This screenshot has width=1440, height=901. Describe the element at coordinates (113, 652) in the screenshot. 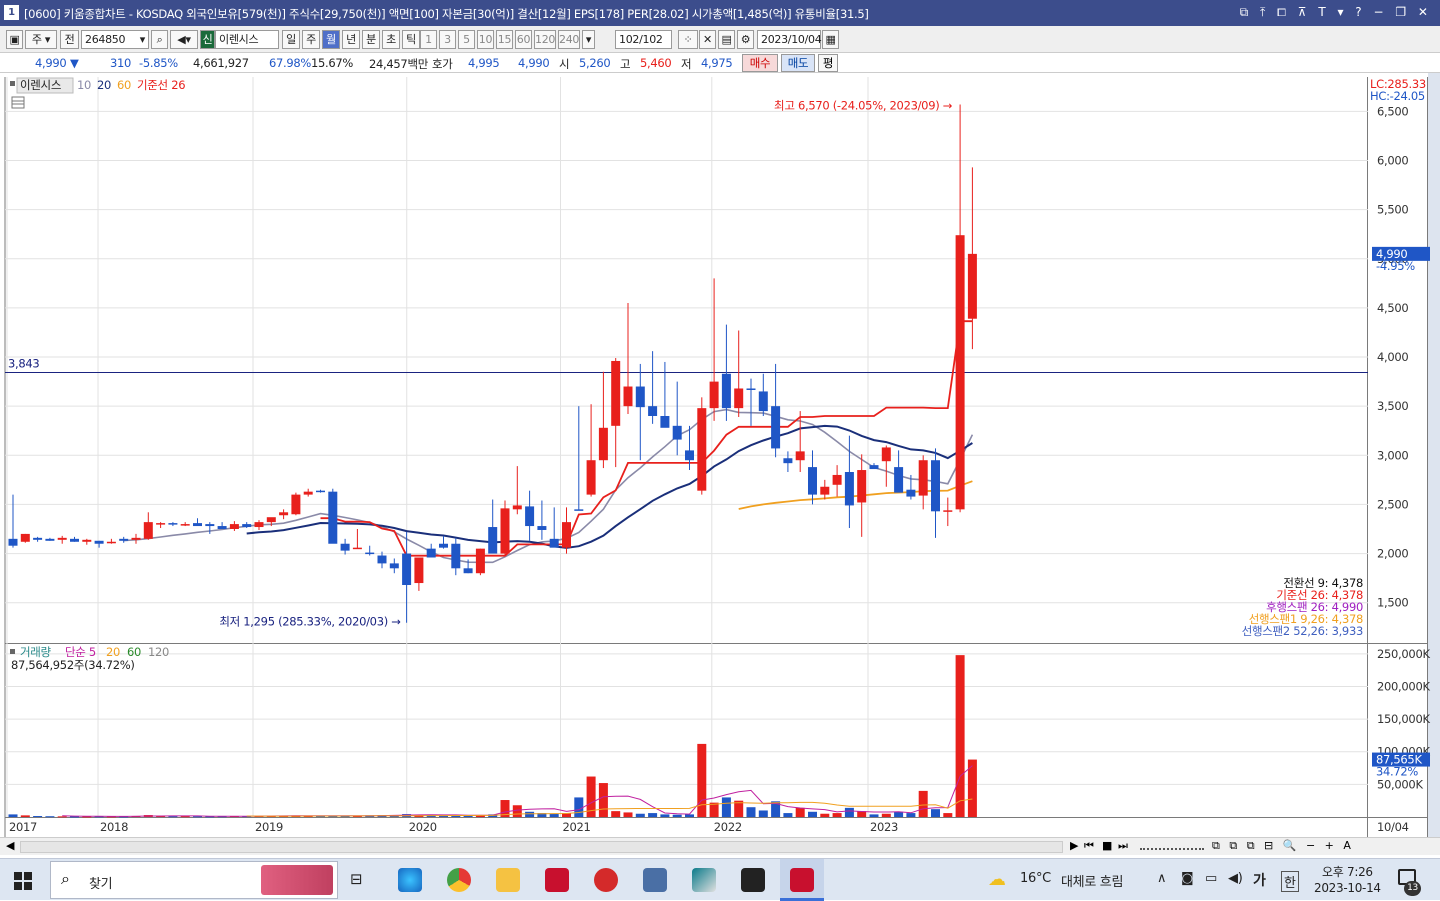

I see `volume-legend-ma20: 20` at that location.